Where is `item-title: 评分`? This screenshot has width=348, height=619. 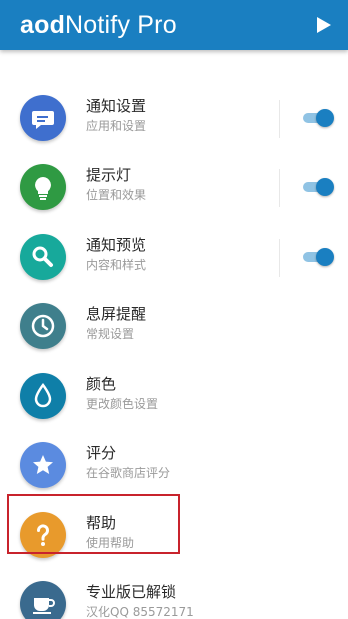 item-title: 评分 is located at coordinates (101, 453).